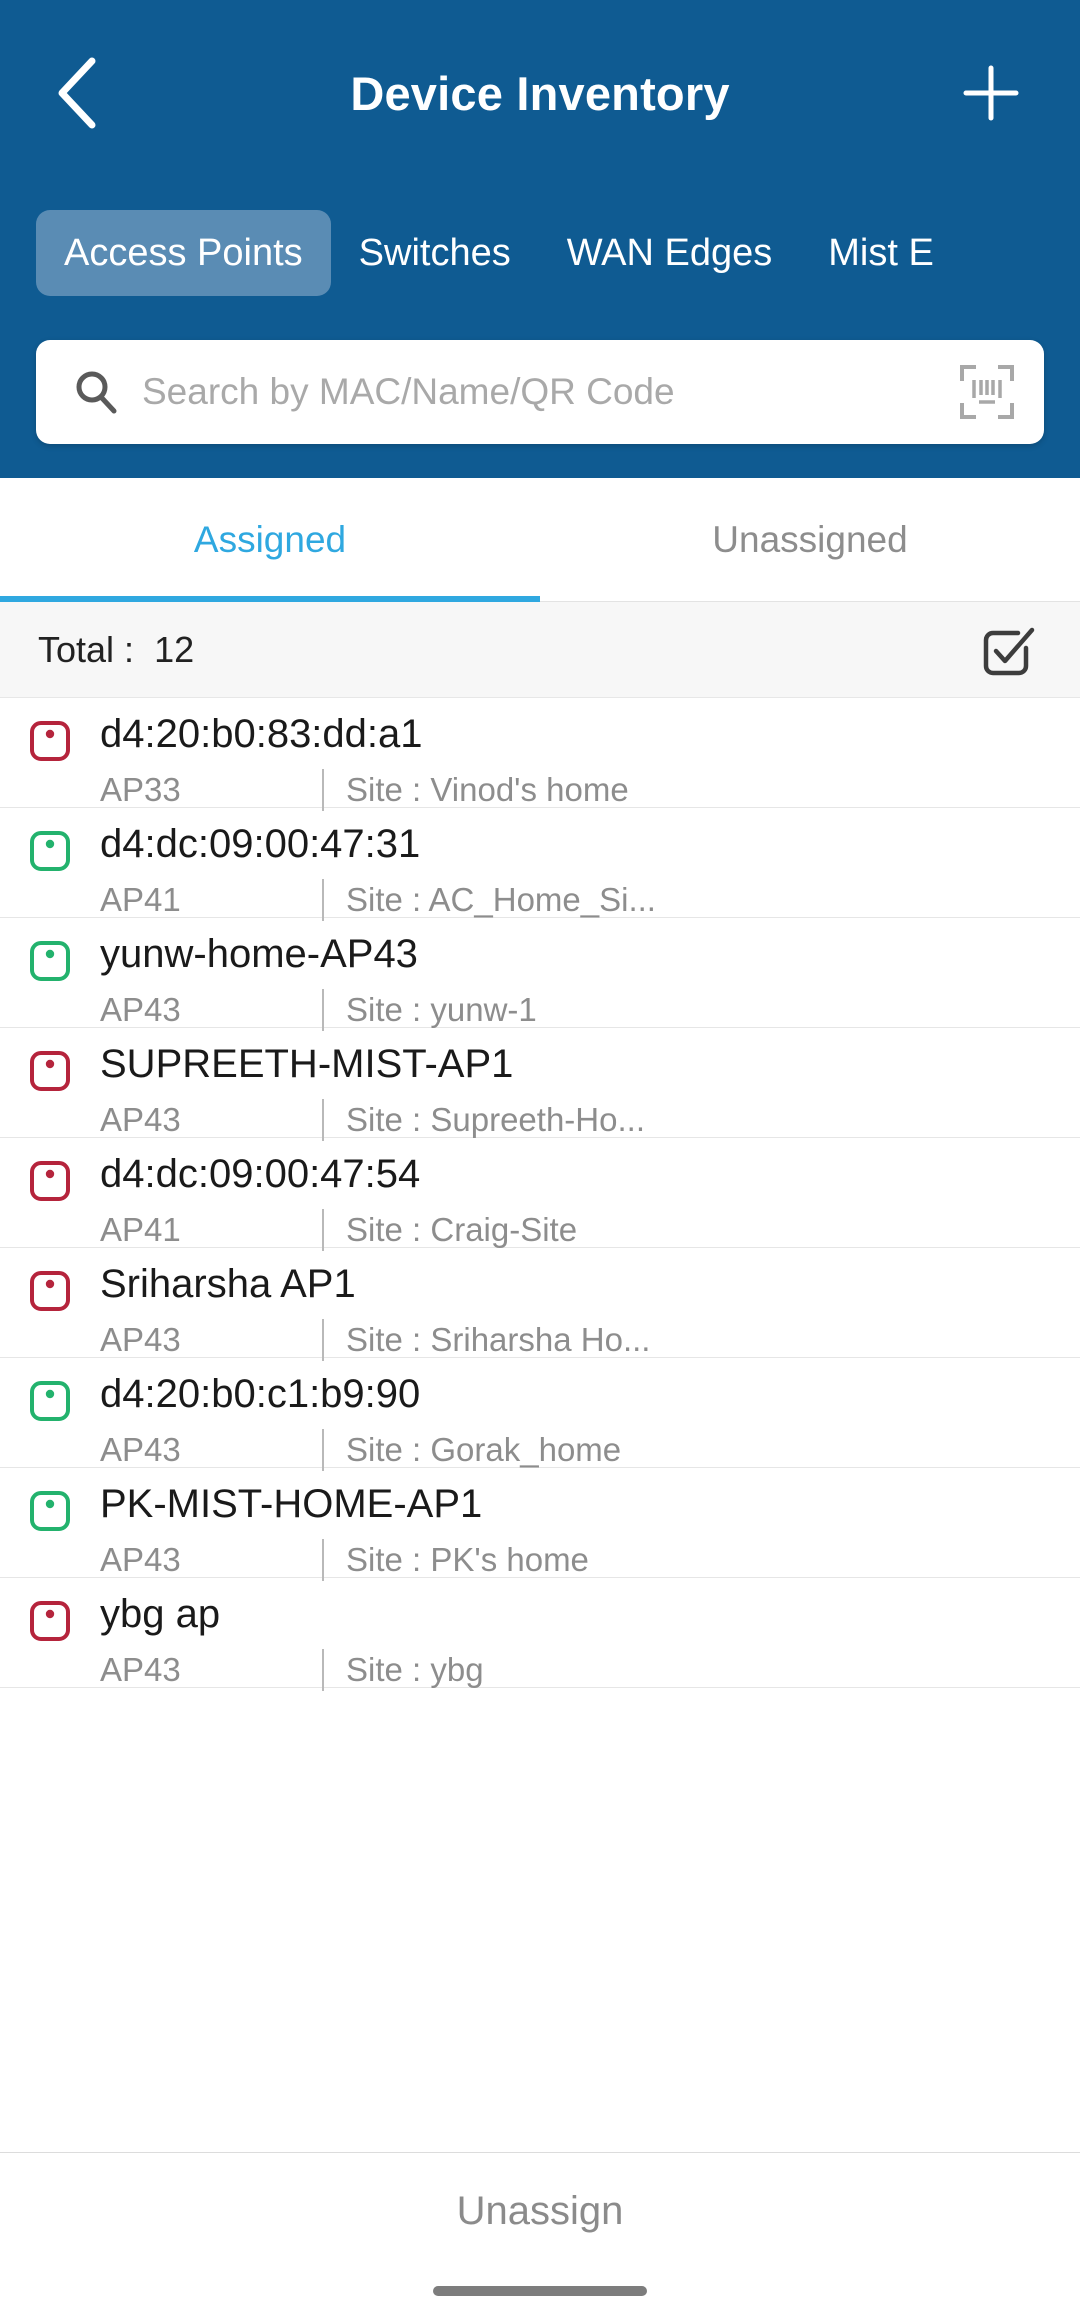 The height and width of the screenshot is (2318, 1080). I want to click on home-indicator, so click(540, 2291).